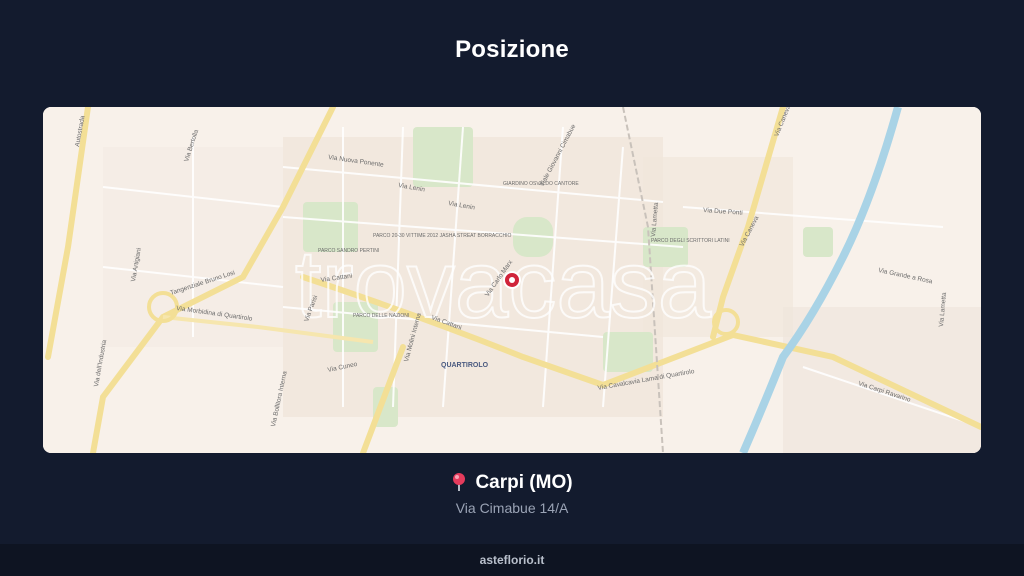 This screenshot has width=1024, height=576. Describe the element at coordinates (541, 184) in the screenshot. I see `park-label: GIARDINO OSVALDO CANTORE` at that location.